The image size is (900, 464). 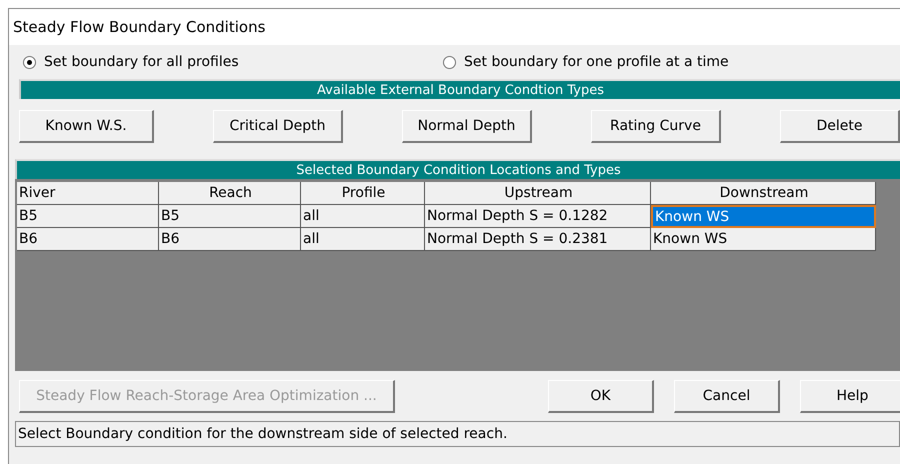 What do you see at coordinates (230, 193) in the screenshot?
I see `column-header: Reach` at bounding box center [230, 193].